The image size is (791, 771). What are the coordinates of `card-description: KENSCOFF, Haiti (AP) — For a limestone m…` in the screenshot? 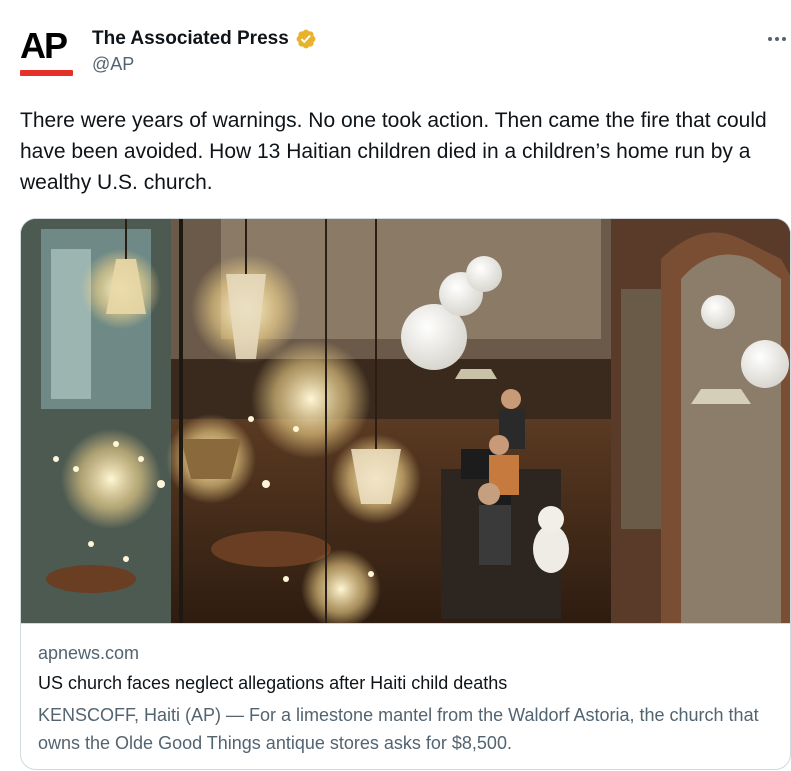 It's located at (398, 729).